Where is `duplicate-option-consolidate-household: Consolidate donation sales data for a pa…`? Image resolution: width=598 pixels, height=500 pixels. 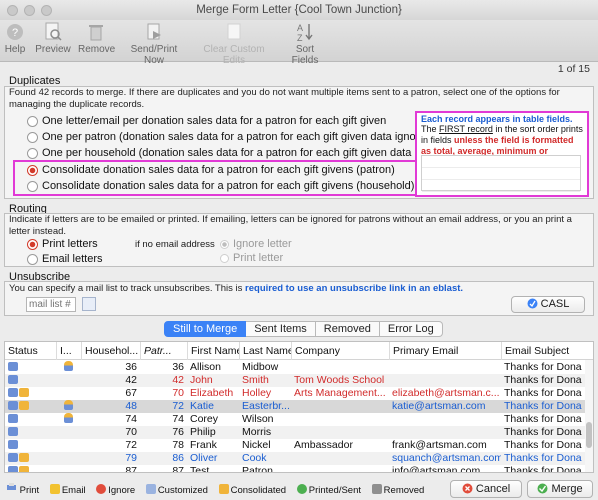 duplicate-option-consolidate-household: Consolidate donation sales data for a pa… is located at coordinates (220, 186).